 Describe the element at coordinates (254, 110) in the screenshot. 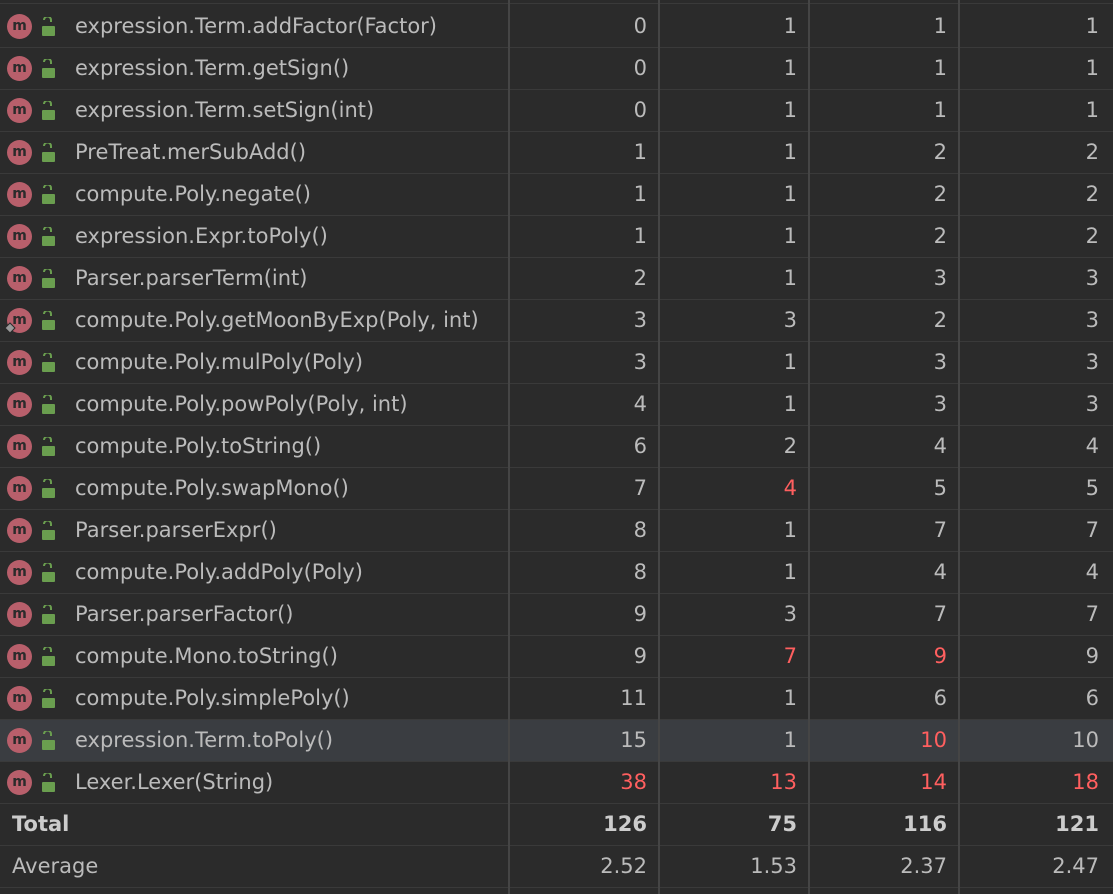

I see `method-cell: m expression.Term.setSign(int)` at that location.